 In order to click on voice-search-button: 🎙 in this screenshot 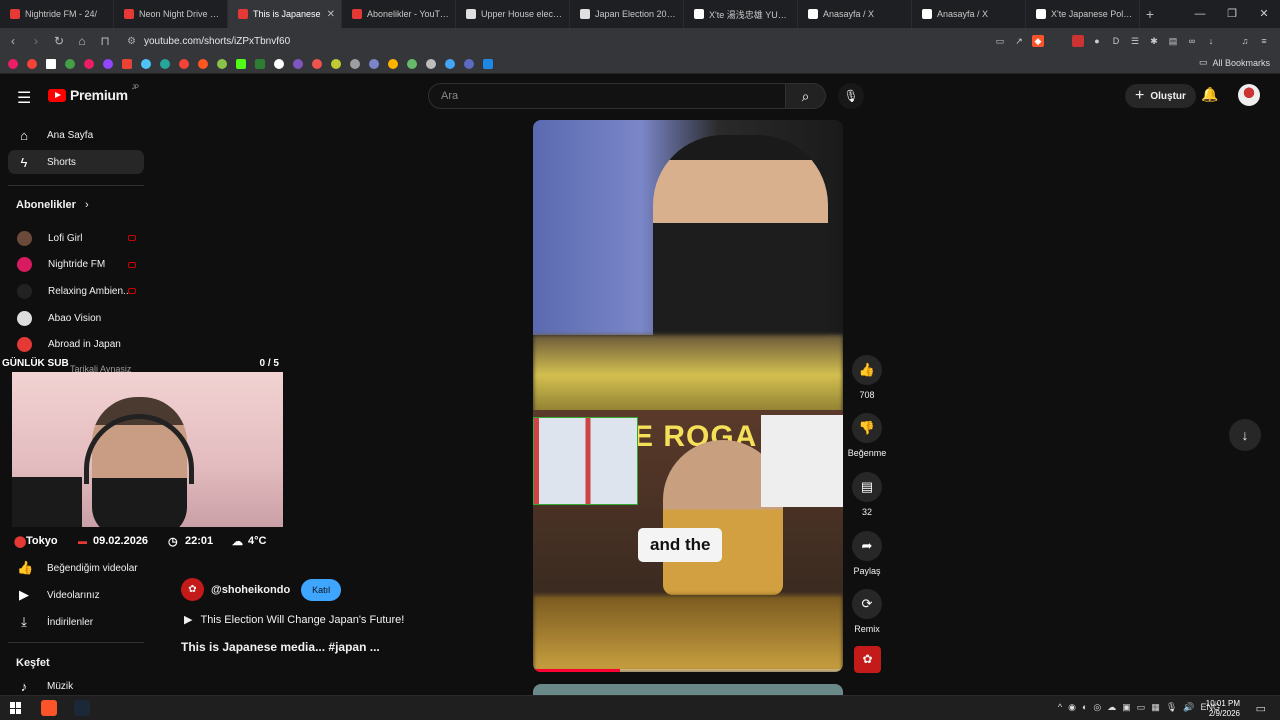, I will do `click(851, 96)`.